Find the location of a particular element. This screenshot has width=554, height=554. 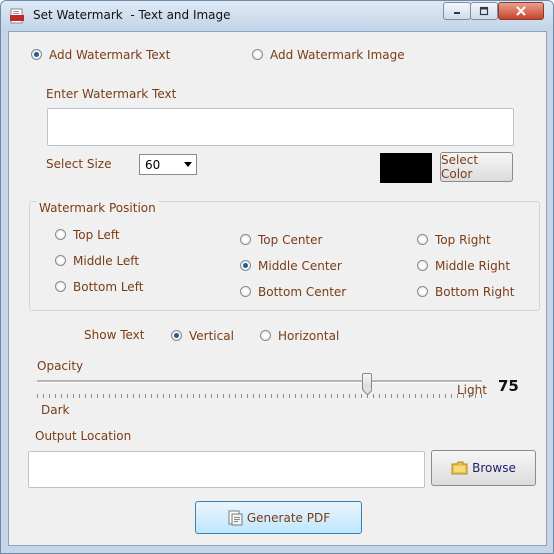

add-image-radio is located at coordinates (257, 54).